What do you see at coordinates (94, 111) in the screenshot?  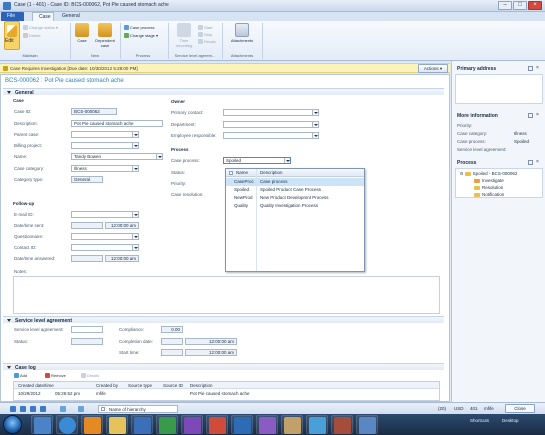 I see `case-id-field: BCS-000062` at bounding box center [94, 111].